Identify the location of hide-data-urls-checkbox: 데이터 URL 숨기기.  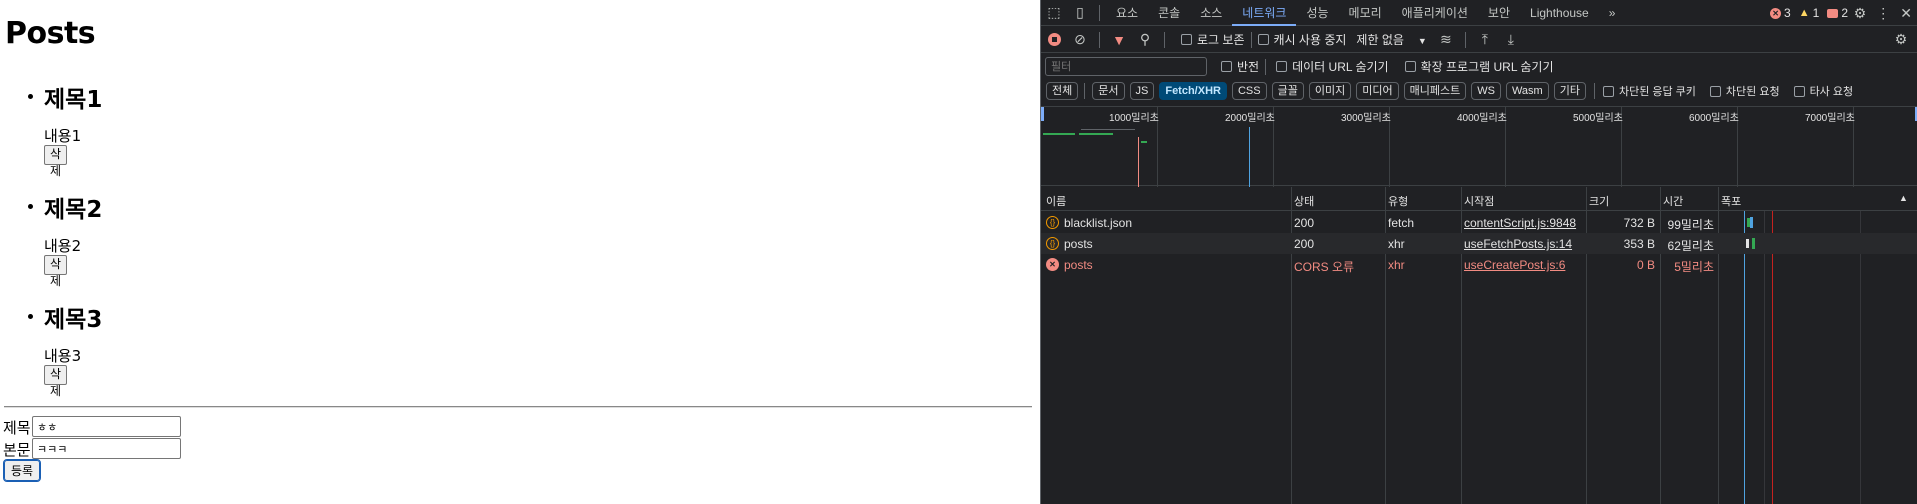
(1332, 66).